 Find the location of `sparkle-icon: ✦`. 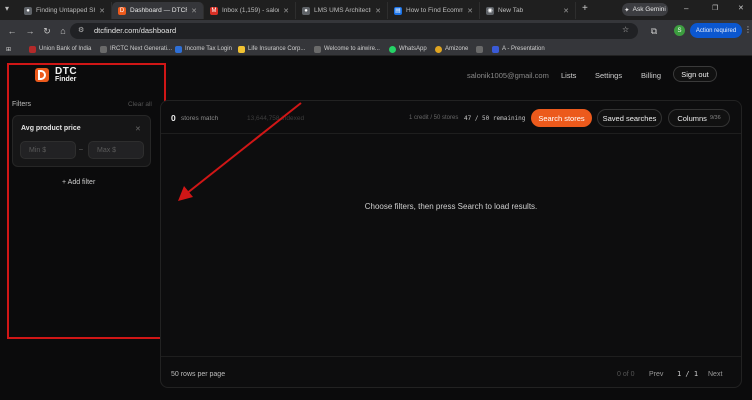

sparkle-icon: ✦ is located at coordinates (627, 10).